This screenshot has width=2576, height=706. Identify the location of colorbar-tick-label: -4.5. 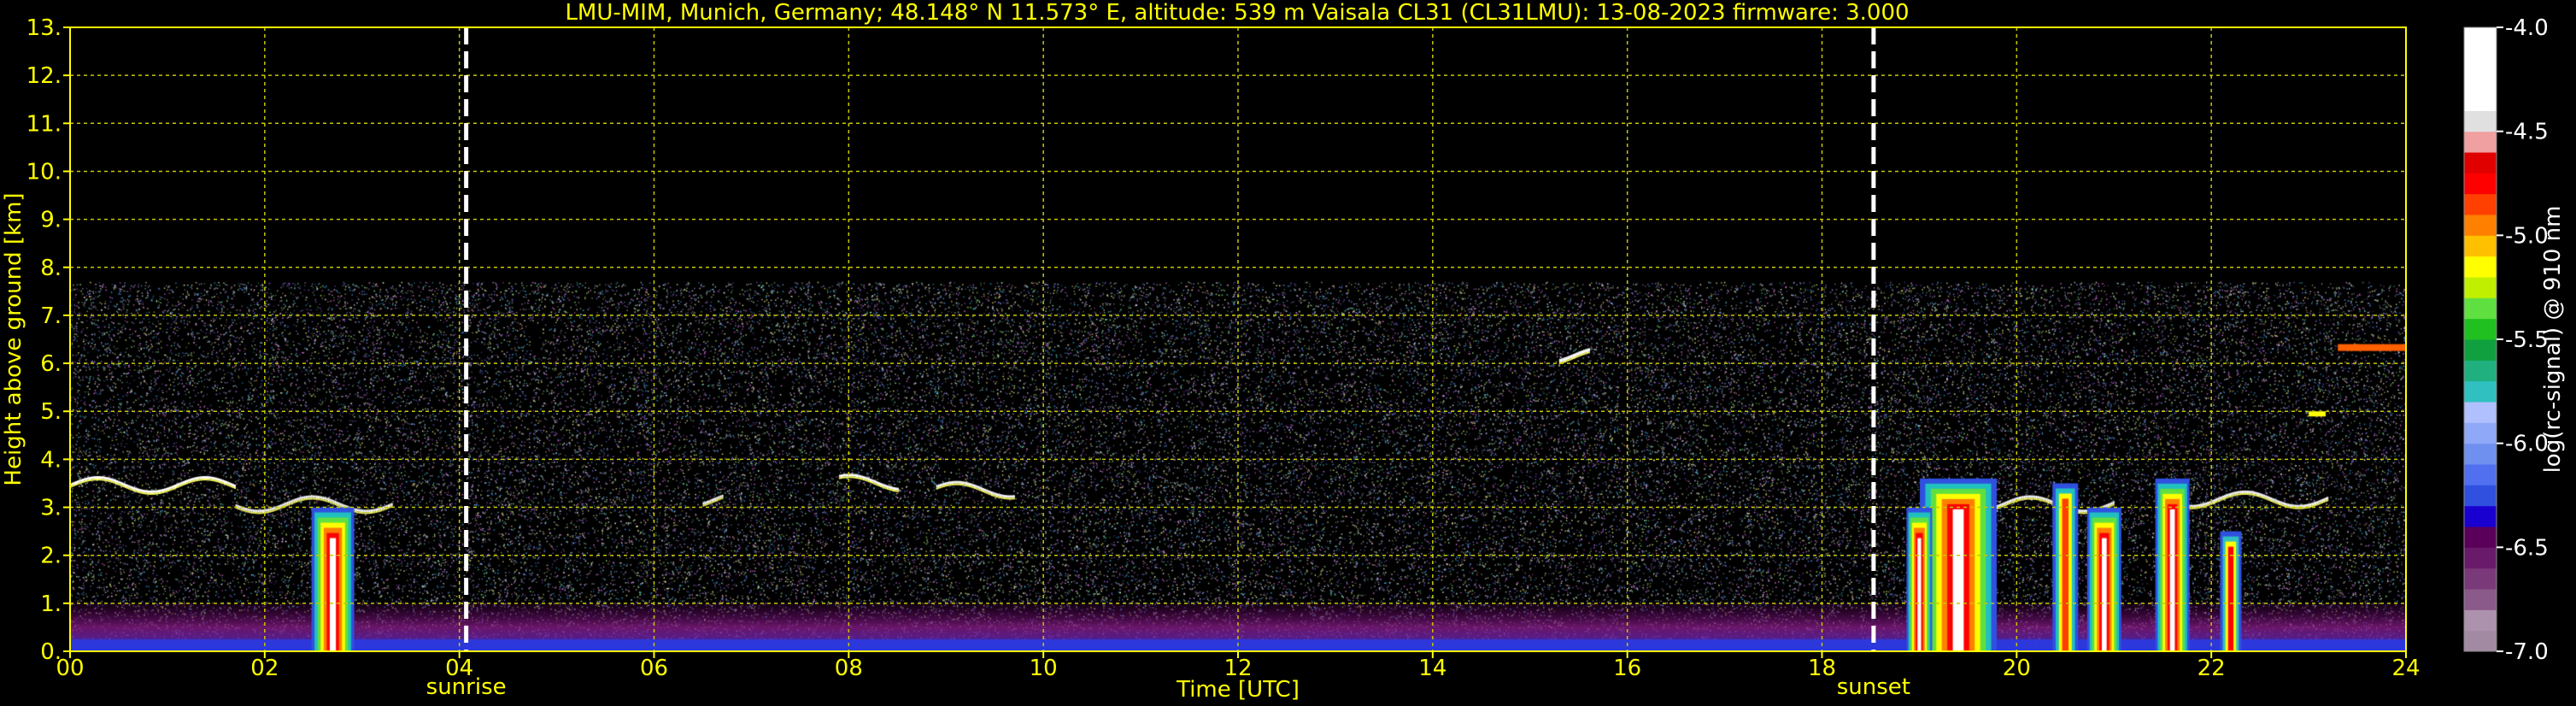
(2527, 132).